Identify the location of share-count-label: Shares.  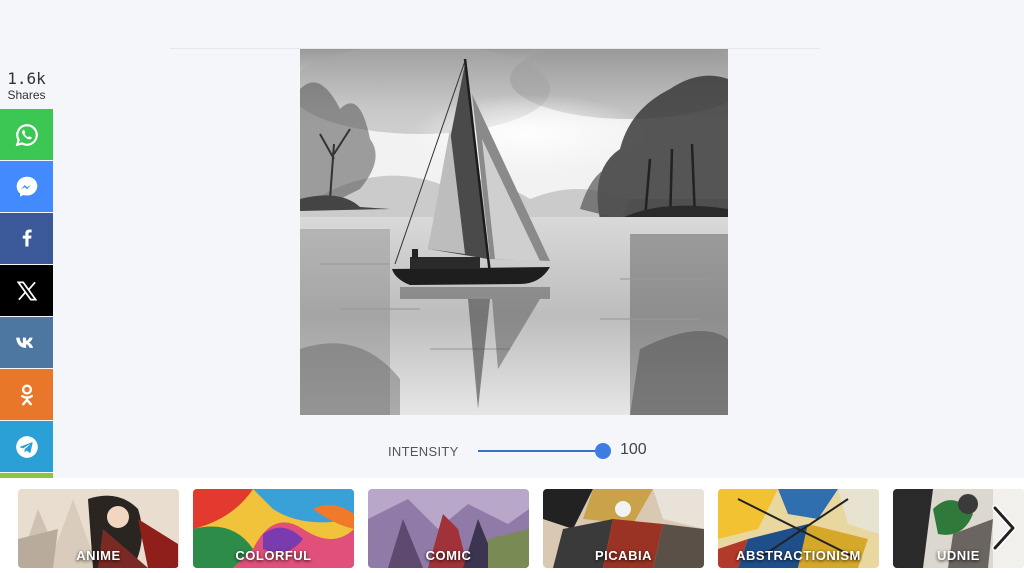
(26, 95).